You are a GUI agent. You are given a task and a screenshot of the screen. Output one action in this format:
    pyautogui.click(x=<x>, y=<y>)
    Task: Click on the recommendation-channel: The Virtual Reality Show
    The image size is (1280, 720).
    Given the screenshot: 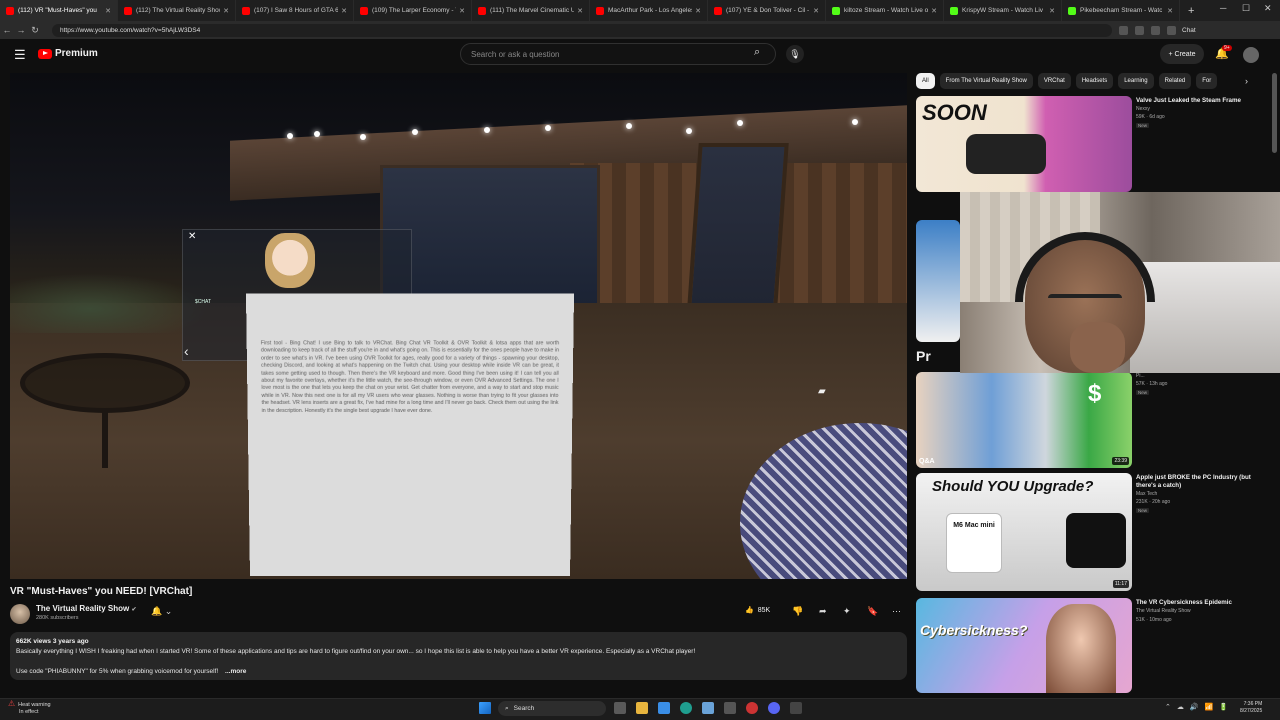 What is the action you would take?
    pyautogui.click(x=1163, y=611)
    